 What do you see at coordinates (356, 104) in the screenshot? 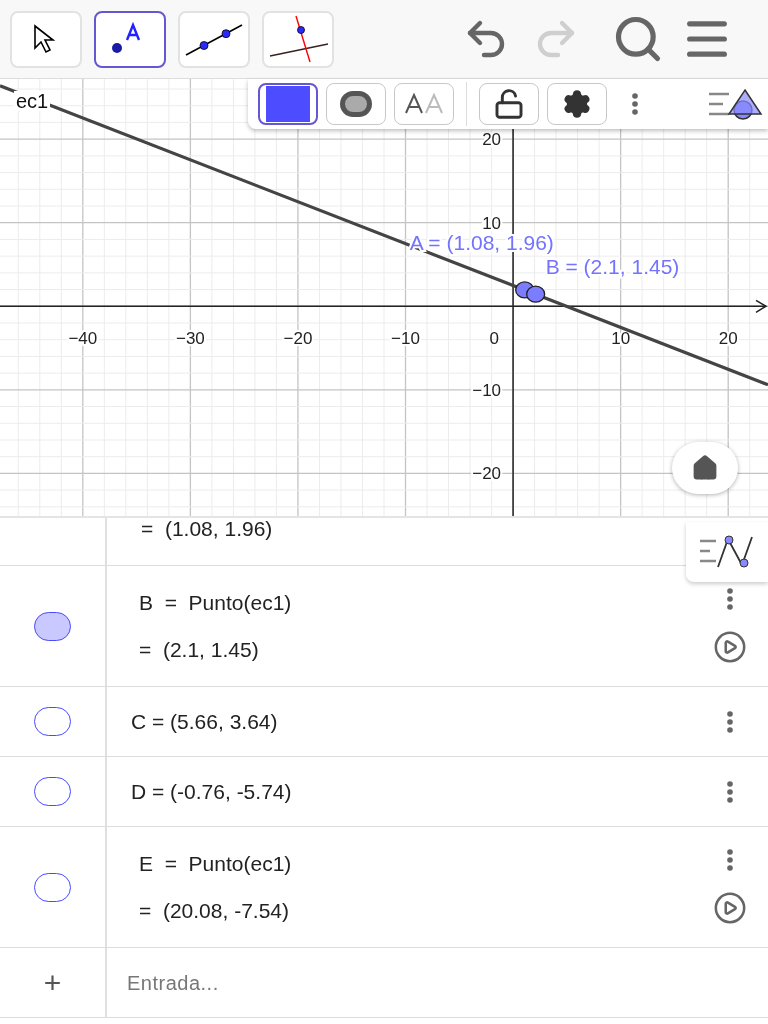
I see `point-style-button` at bounding box center [356, 104].